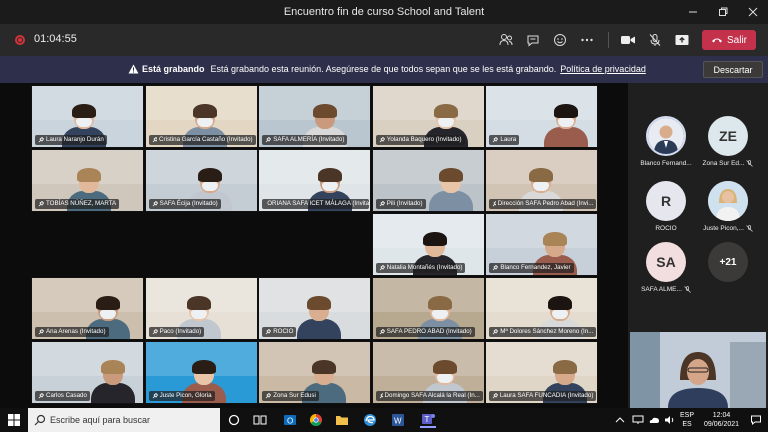  Describe the element at coordinates (428, 308) in the screenshot. I see `video-tile: SAFA PEDRO ABAD (Invitado)` at that location.